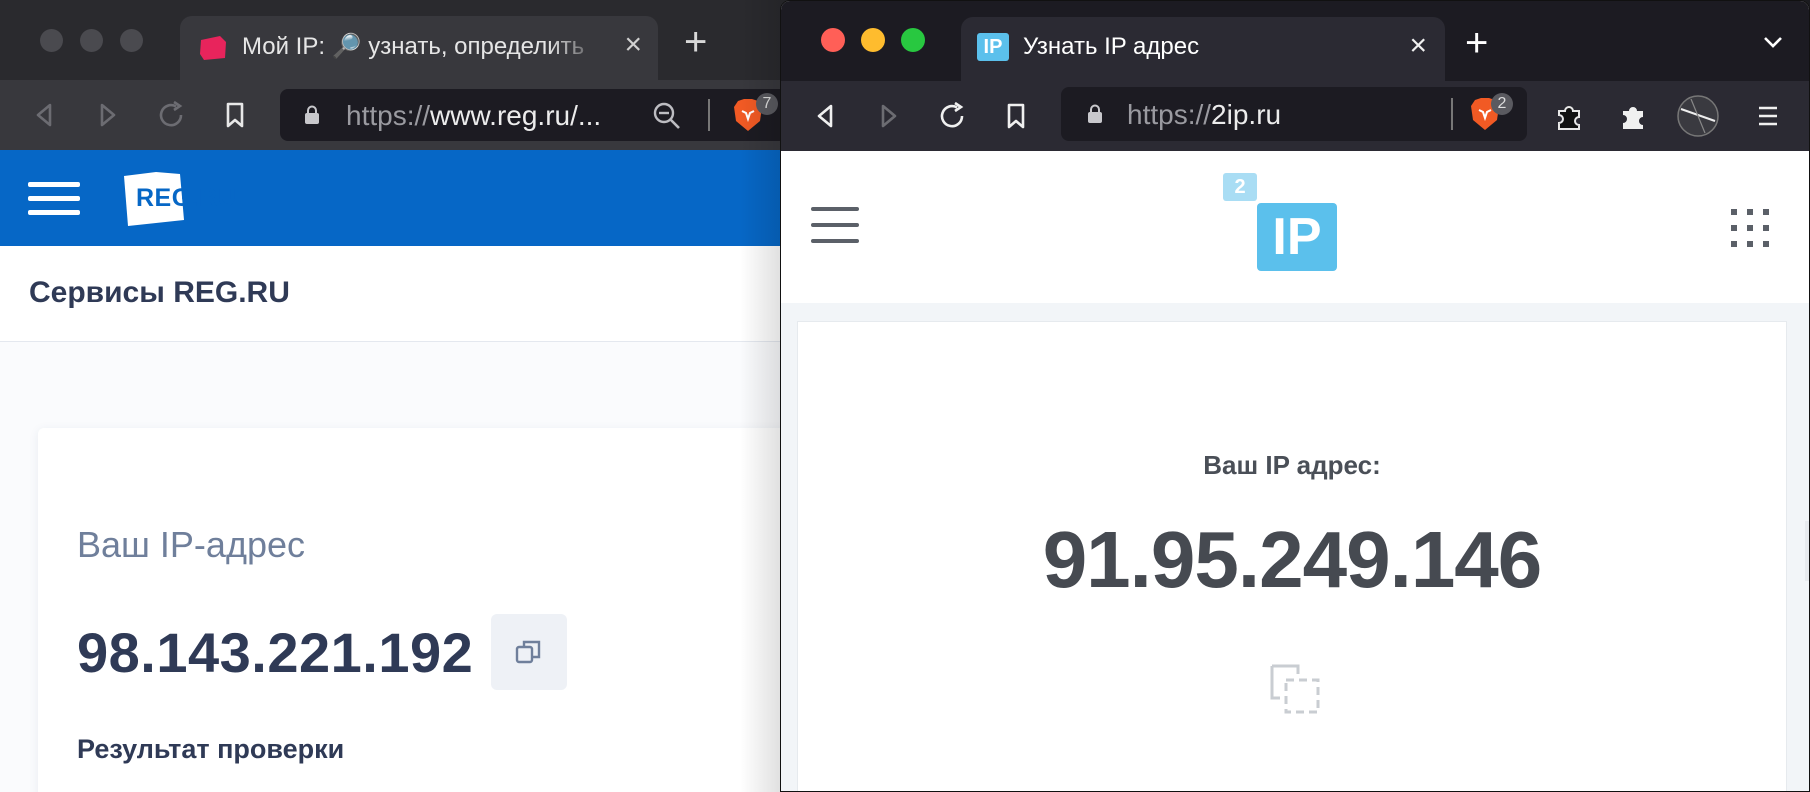 Image resolution: width=1810 pixels, height=792 pixels. Describe the element at coordinates (1773, 42) in the screenshot. I see `chevron-down-icon` at that location.